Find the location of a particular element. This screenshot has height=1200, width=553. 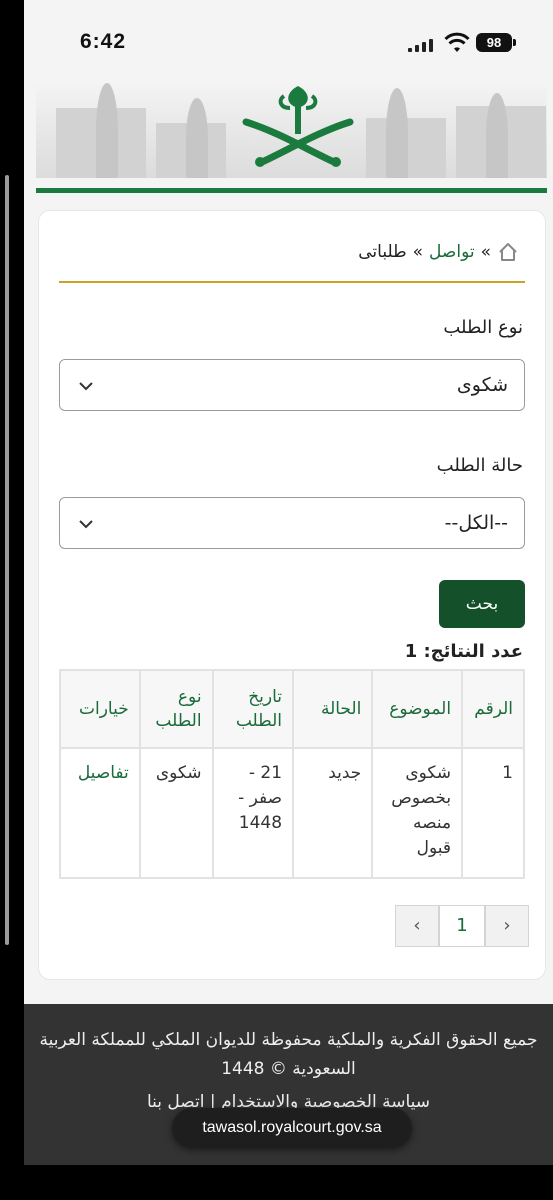

results-count: عدد النتائج: 1 is located at coordinates (463, 651).